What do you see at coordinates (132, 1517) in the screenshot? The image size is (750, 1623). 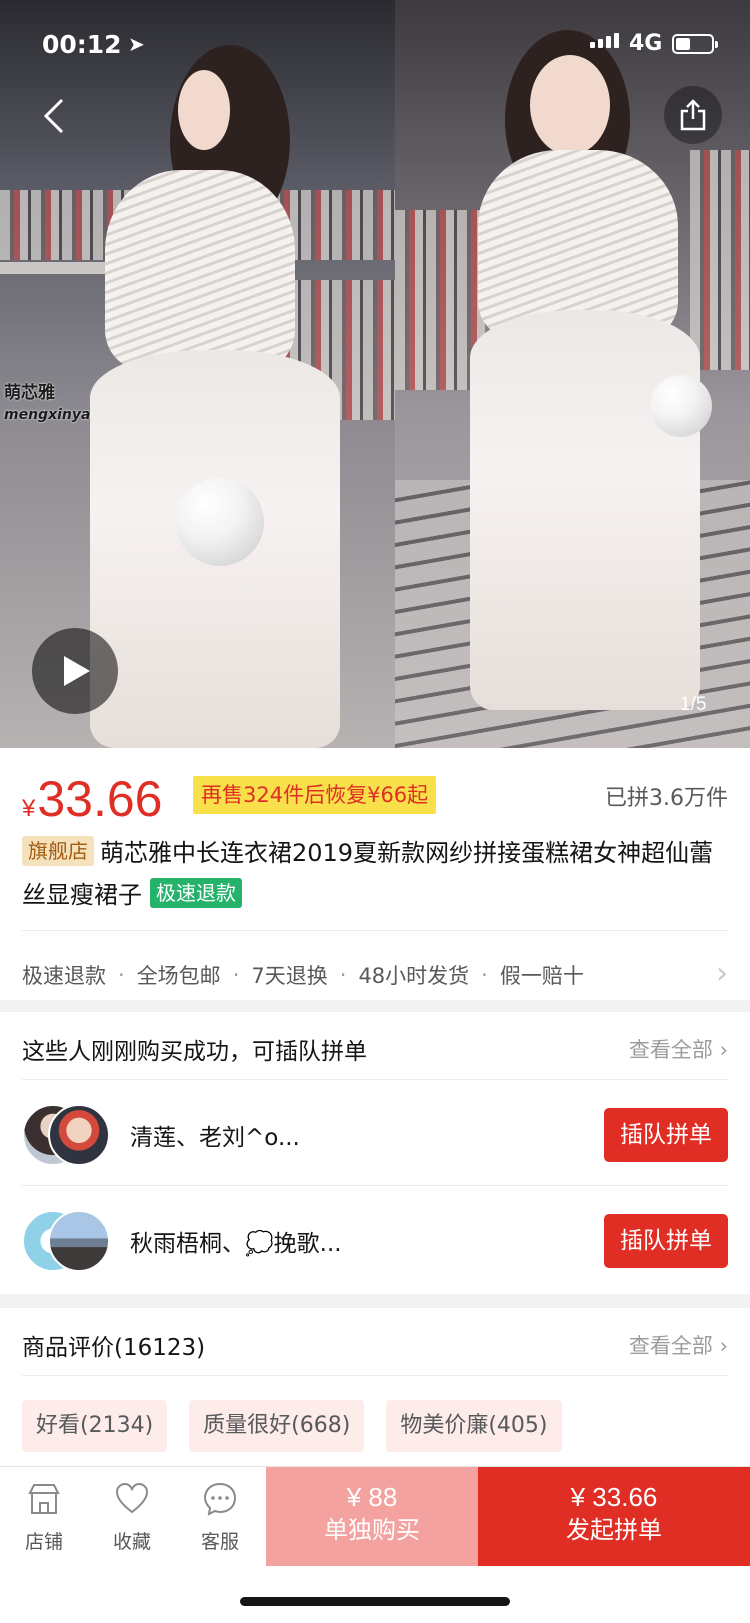 I see `favorite-button: 收藏` at bounding box center [132, 1517].